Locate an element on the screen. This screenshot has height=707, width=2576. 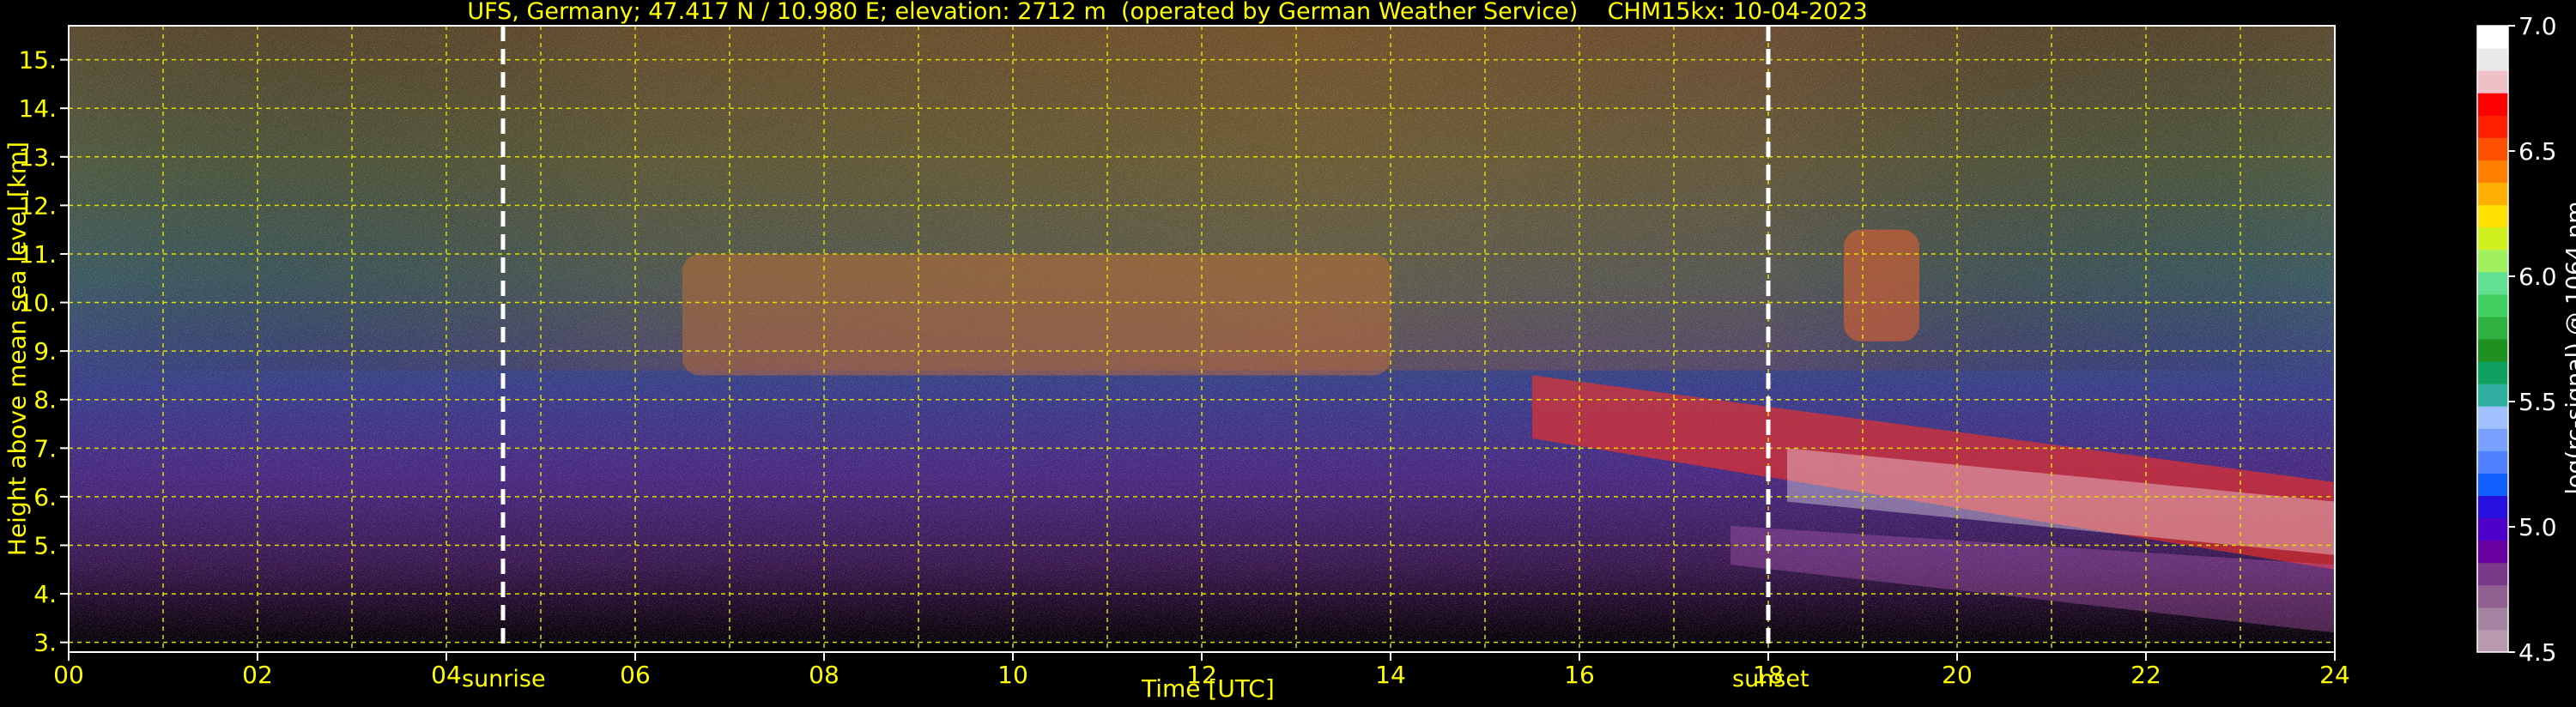
colorbar: 7.0 6.5 6.0 5.5 5.0 4.5 is located at coordinates (2516, 339).